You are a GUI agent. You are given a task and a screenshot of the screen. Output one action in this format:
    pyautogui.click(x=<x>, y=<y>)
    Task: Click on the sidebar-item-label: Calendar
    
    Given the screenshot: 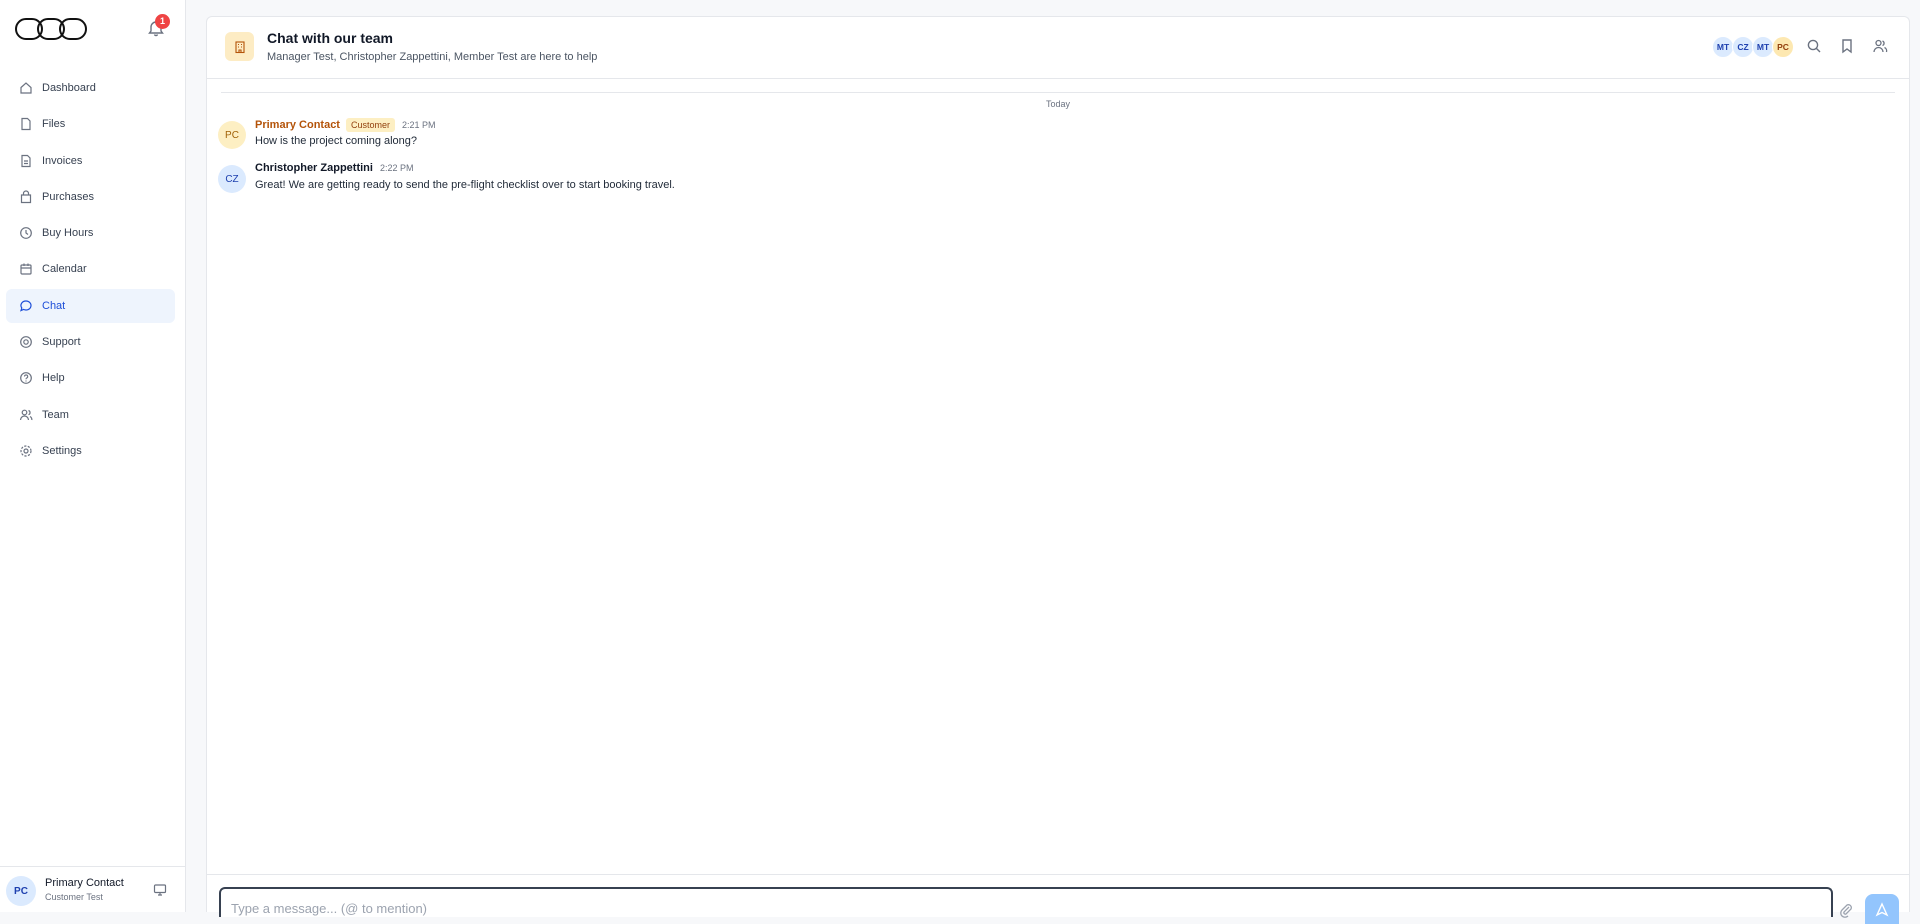 What is the action you would take?
    pyautogui.click(x=64, y=269)
    